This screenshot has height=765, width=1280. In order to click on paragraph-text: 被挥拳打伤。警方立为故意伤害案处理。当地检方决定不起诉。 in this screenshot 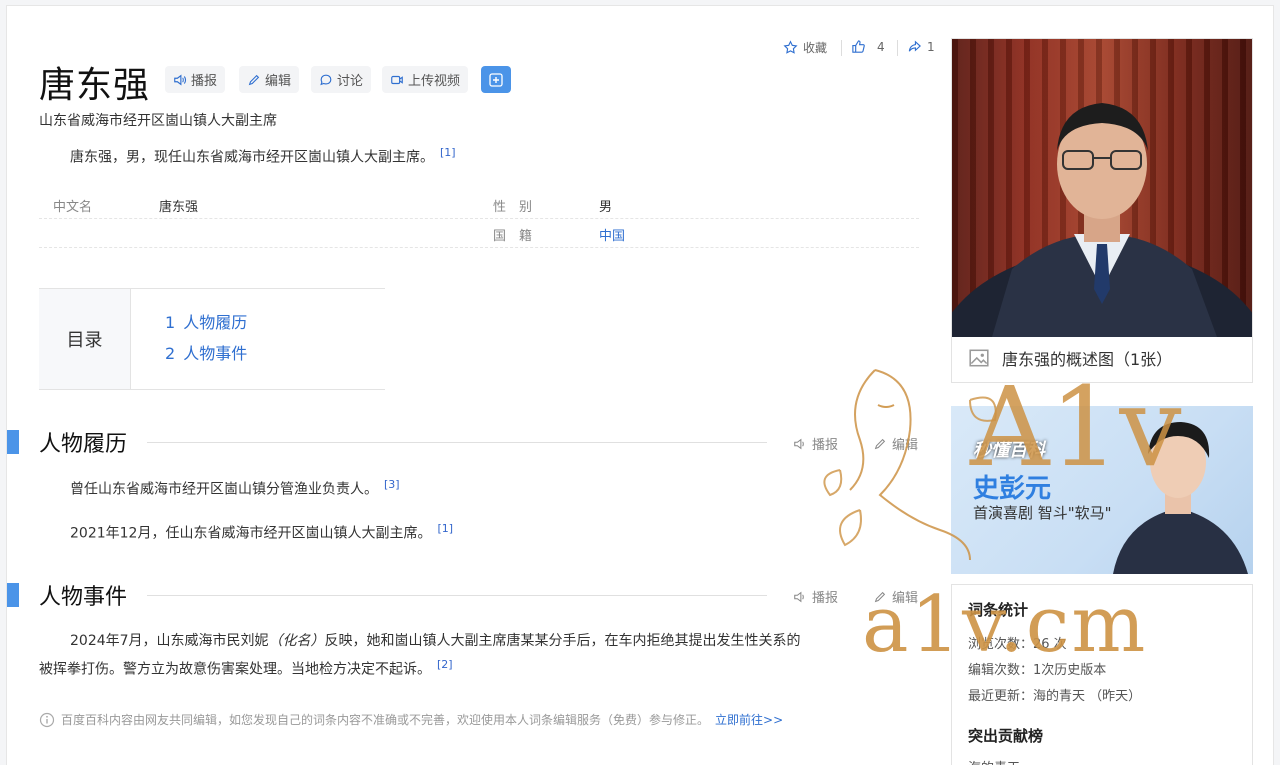, I will do `click(235, 669)`.